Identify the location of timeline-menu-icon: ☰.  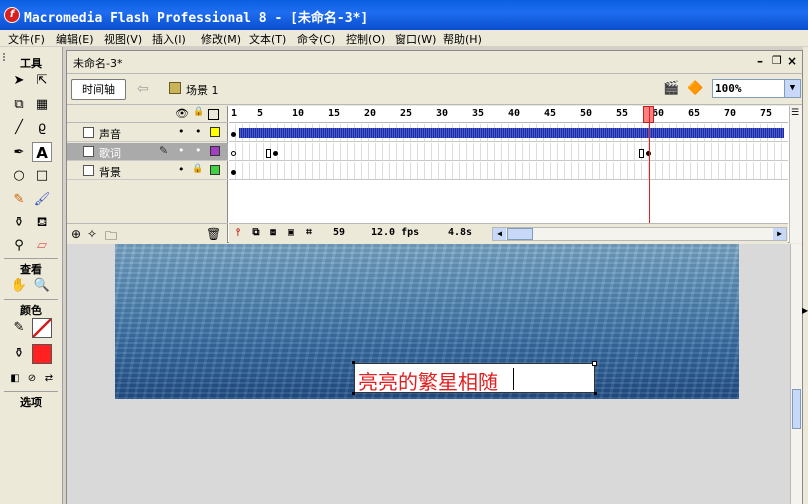
(795, 113).